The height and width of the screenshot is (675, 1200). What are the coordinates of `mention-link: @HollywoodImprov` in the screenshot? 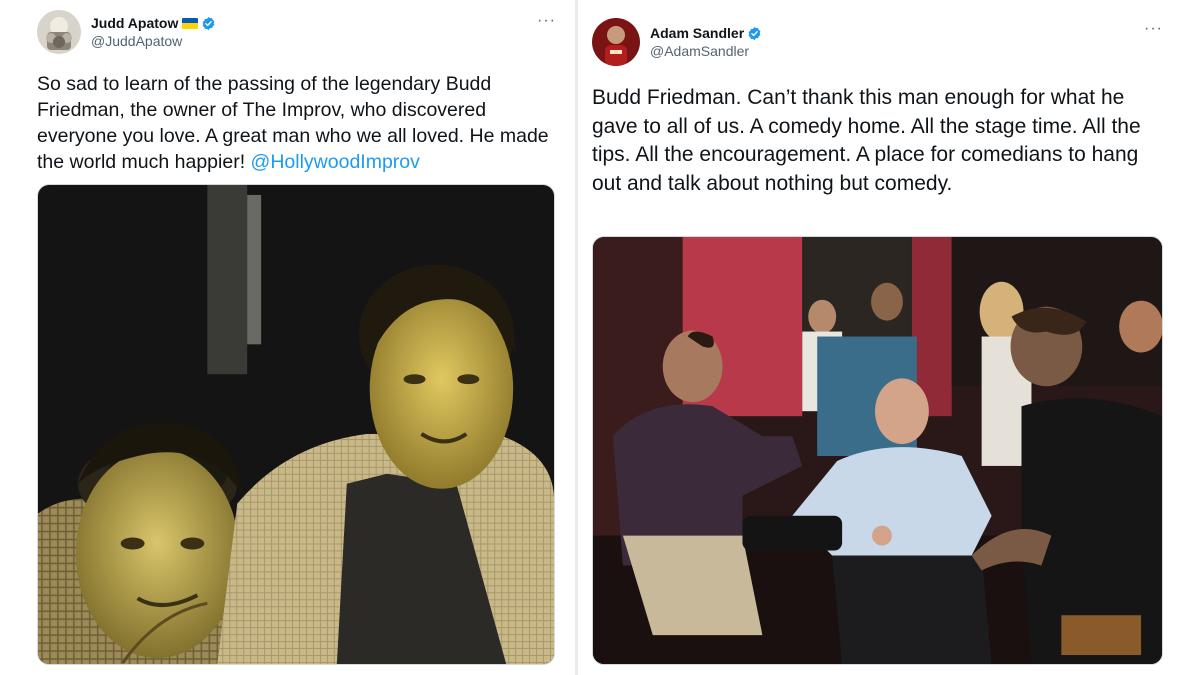 It's located at (335, 162).